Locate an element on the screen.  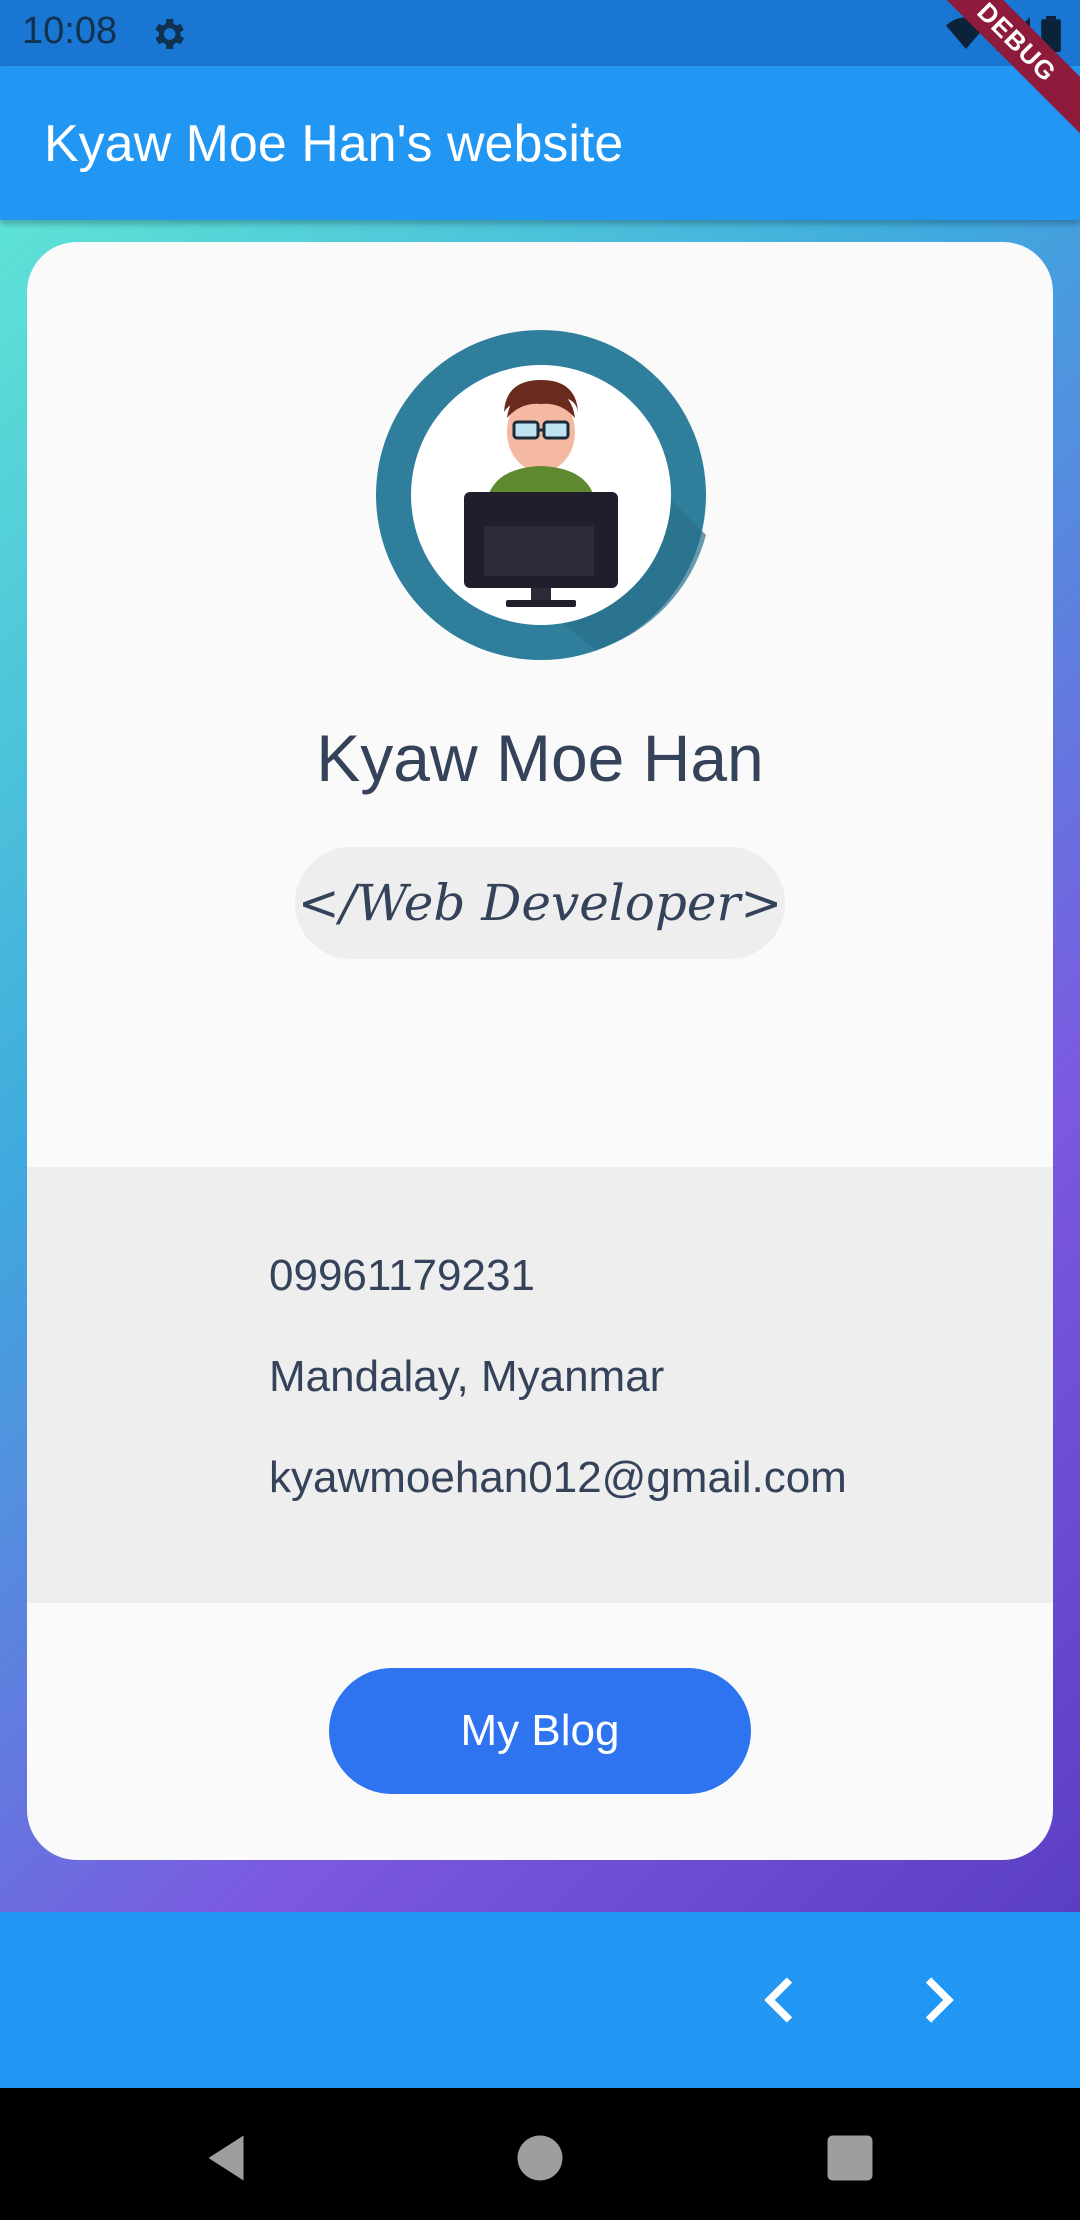
email-address: kyawmoehan012@gmail.com is located at coordinates (558, 1477).